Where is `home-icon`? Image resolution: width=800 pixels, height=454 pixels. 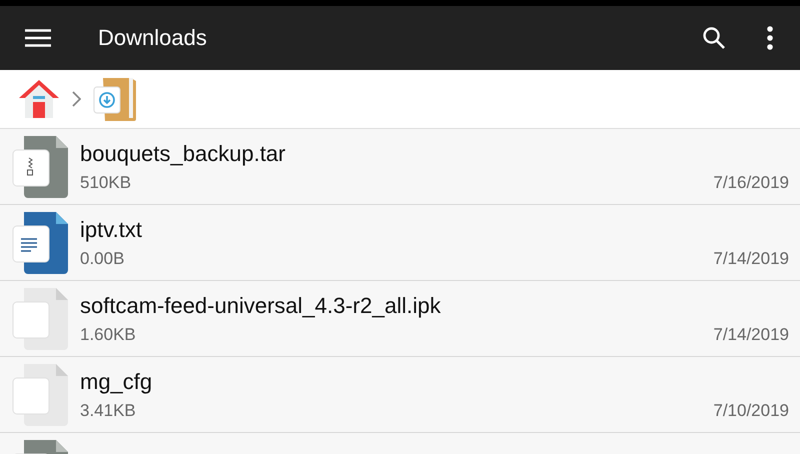
home-icon is located at coordinates (39, 99).